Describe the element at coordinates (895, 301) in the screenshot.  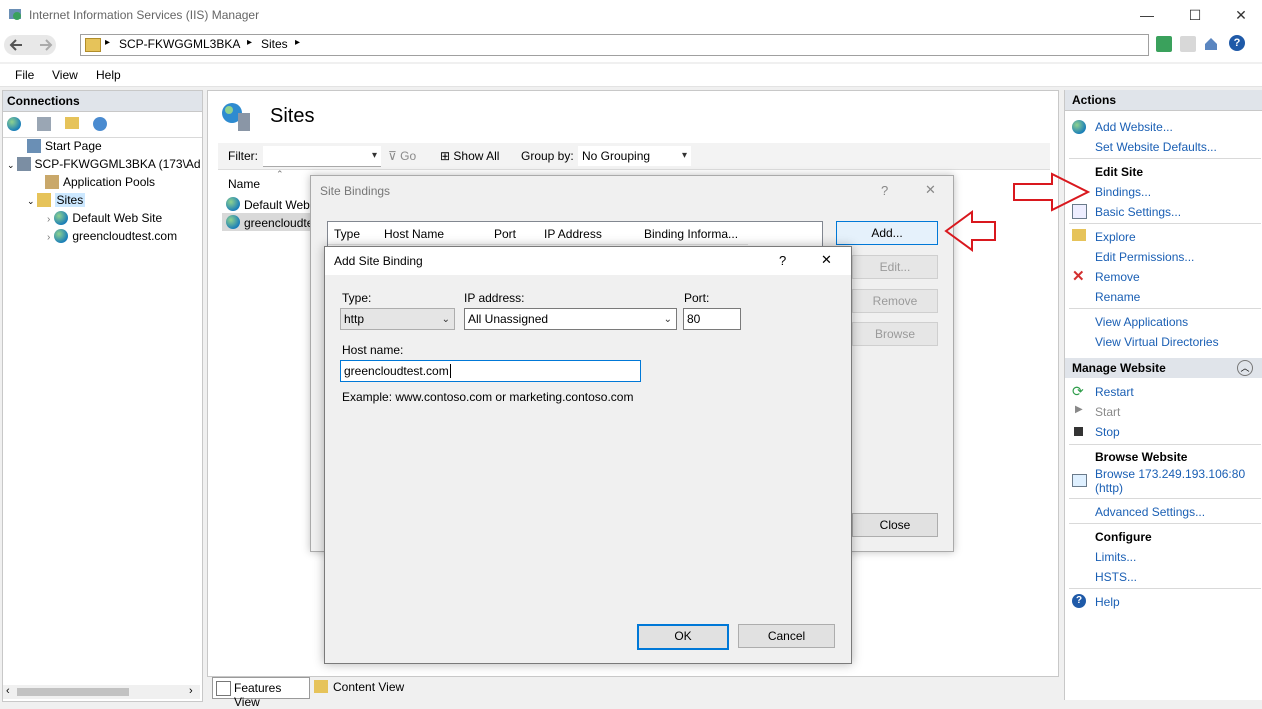
I see `bindings-remove-button: Remove` at that location.